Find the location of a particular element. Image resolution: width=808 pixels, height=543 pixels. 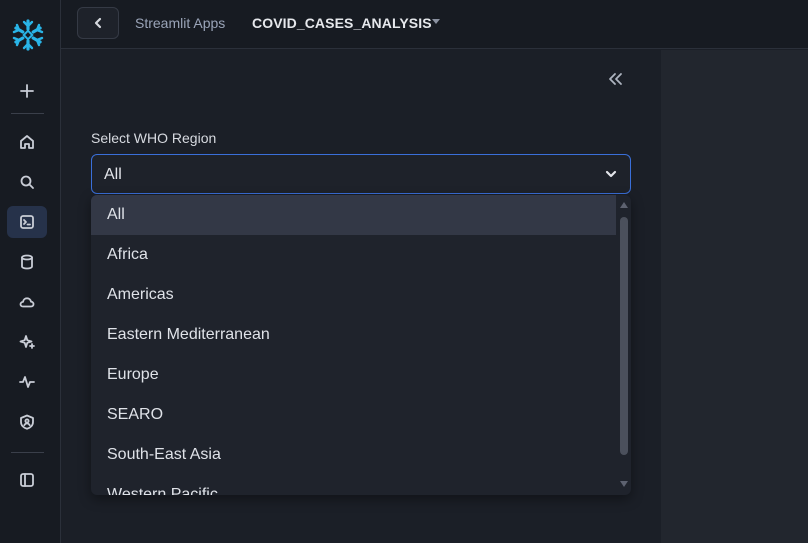

dropdown-option: Europe is located at coordinates (353, 375).